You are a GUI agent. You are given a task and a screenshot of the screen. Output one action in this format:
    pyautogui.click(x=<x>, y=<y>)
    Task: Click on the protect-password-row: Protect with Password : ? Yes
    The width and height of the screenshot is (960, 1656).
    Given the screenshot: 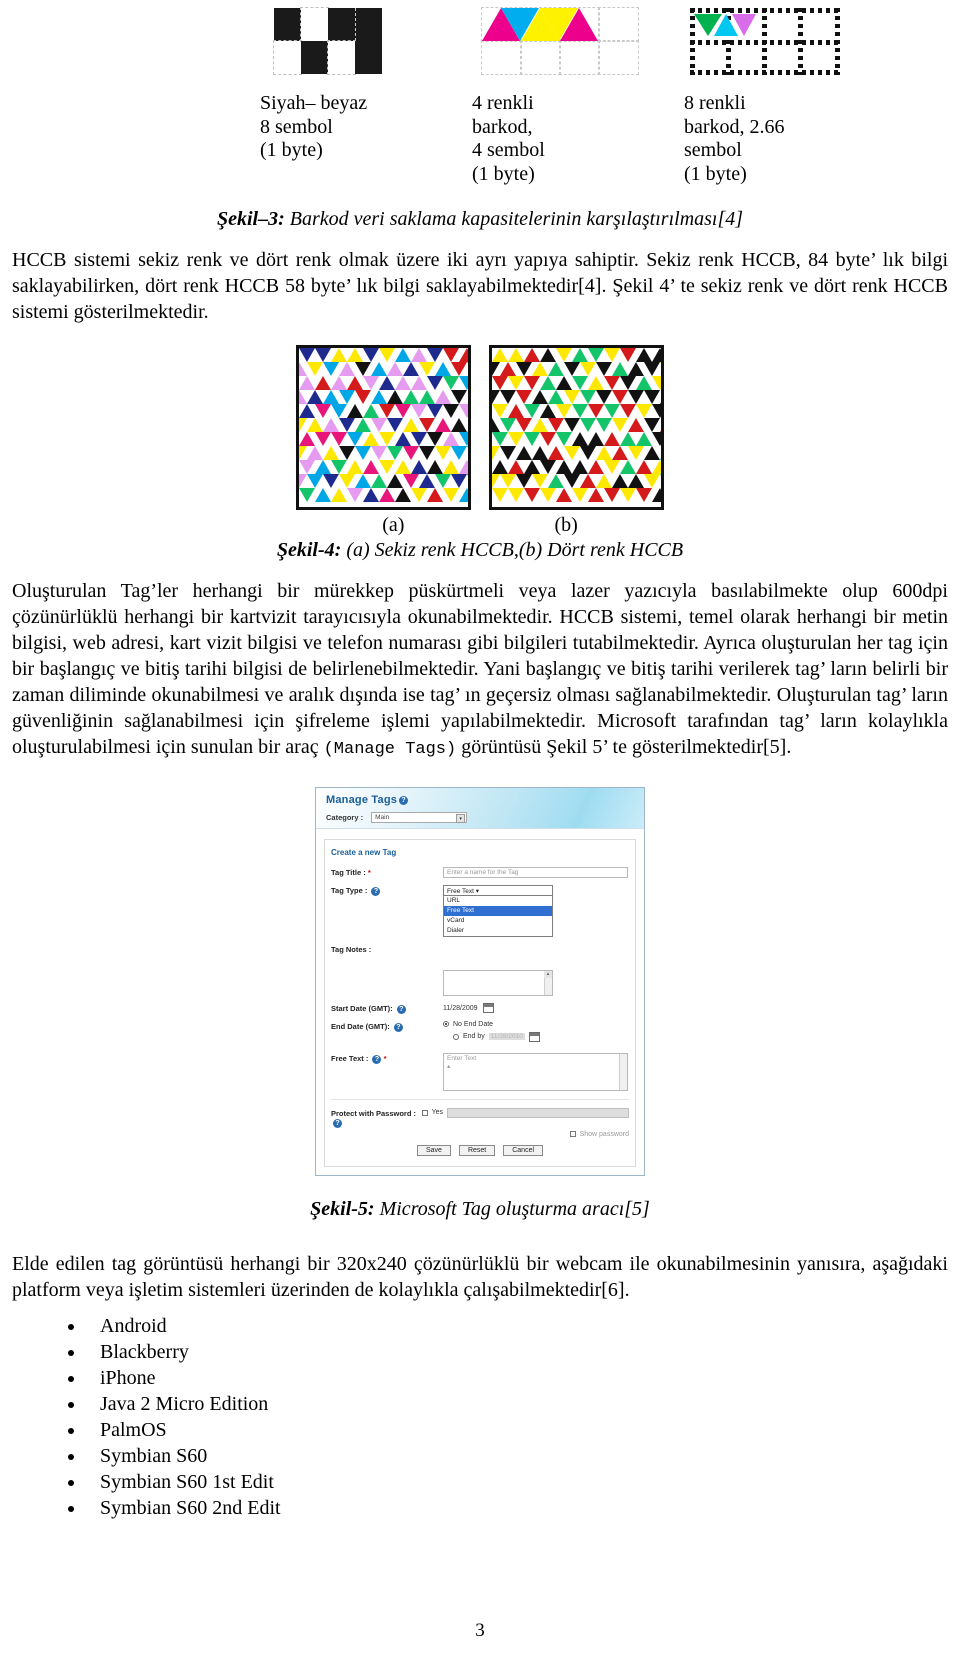 What is the action you would take?
    pyautogui.click(x=480, y=1117)
    